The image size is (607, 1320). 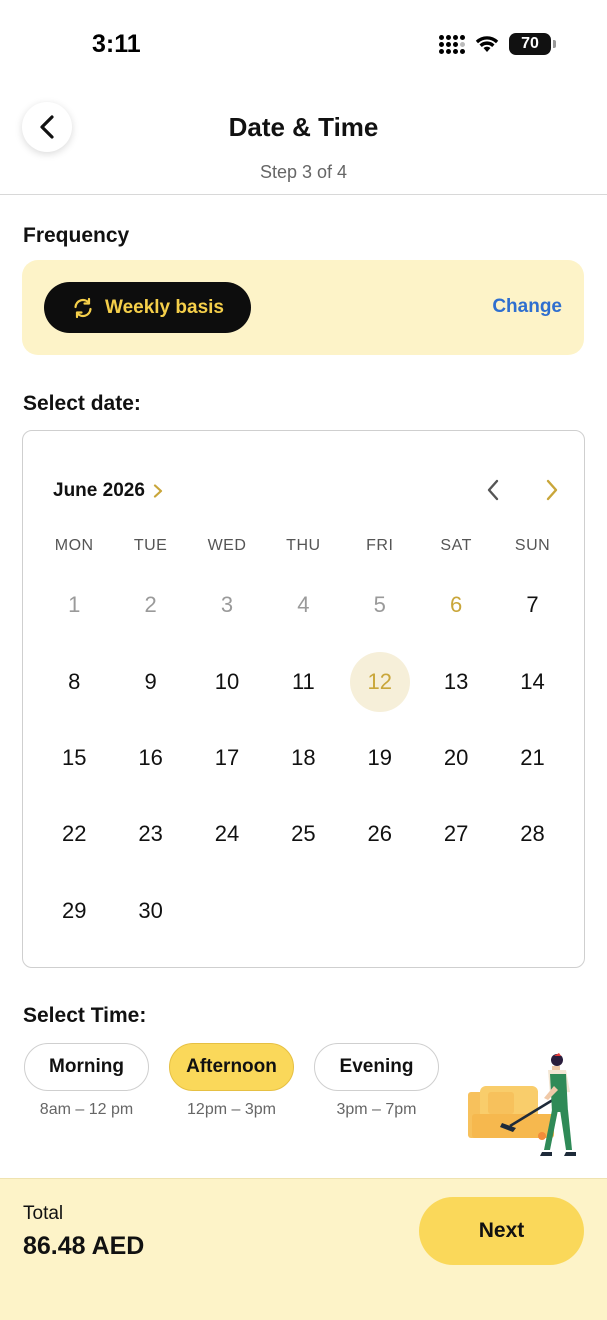 I want to click on calendar-day: 29, so click(x=74, y=911).